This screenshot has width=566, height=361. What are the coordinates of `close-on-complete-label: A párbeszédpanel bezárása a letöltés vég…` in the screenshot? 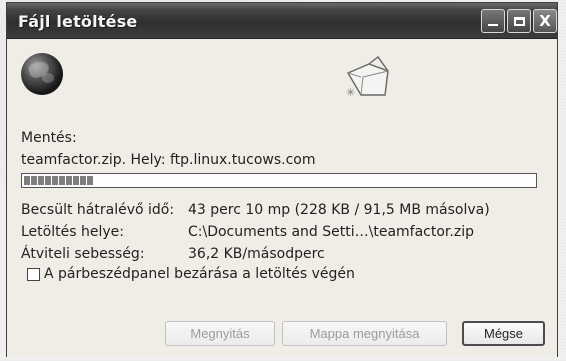 It's located at (199, 274).